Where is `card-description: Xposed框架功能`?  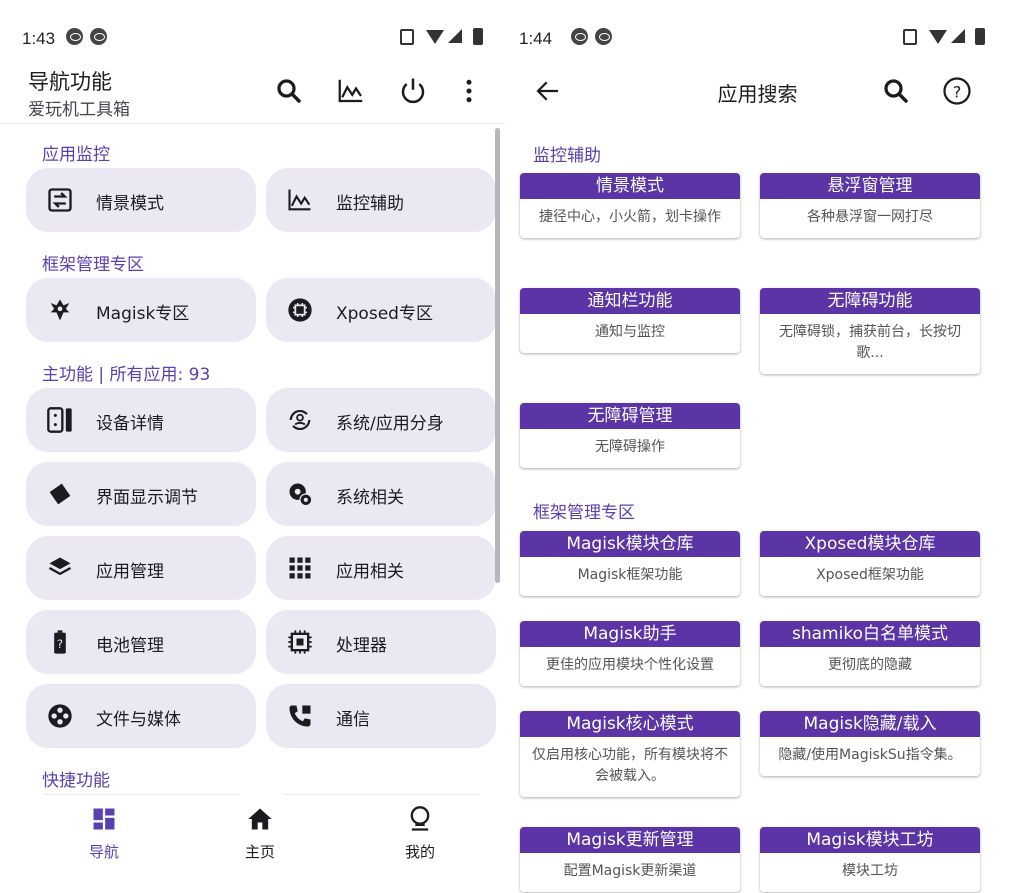
card-description: Xposed框架功能 is located at coordinates (870, 575).